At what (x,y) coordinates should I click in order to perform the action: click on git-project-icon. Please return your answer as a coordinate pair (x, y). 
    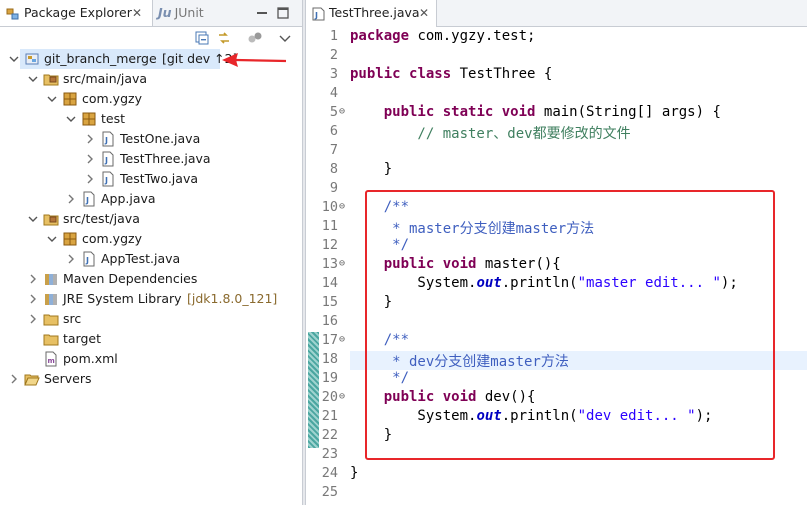
    Looking at the image, I should click on (32, 59).